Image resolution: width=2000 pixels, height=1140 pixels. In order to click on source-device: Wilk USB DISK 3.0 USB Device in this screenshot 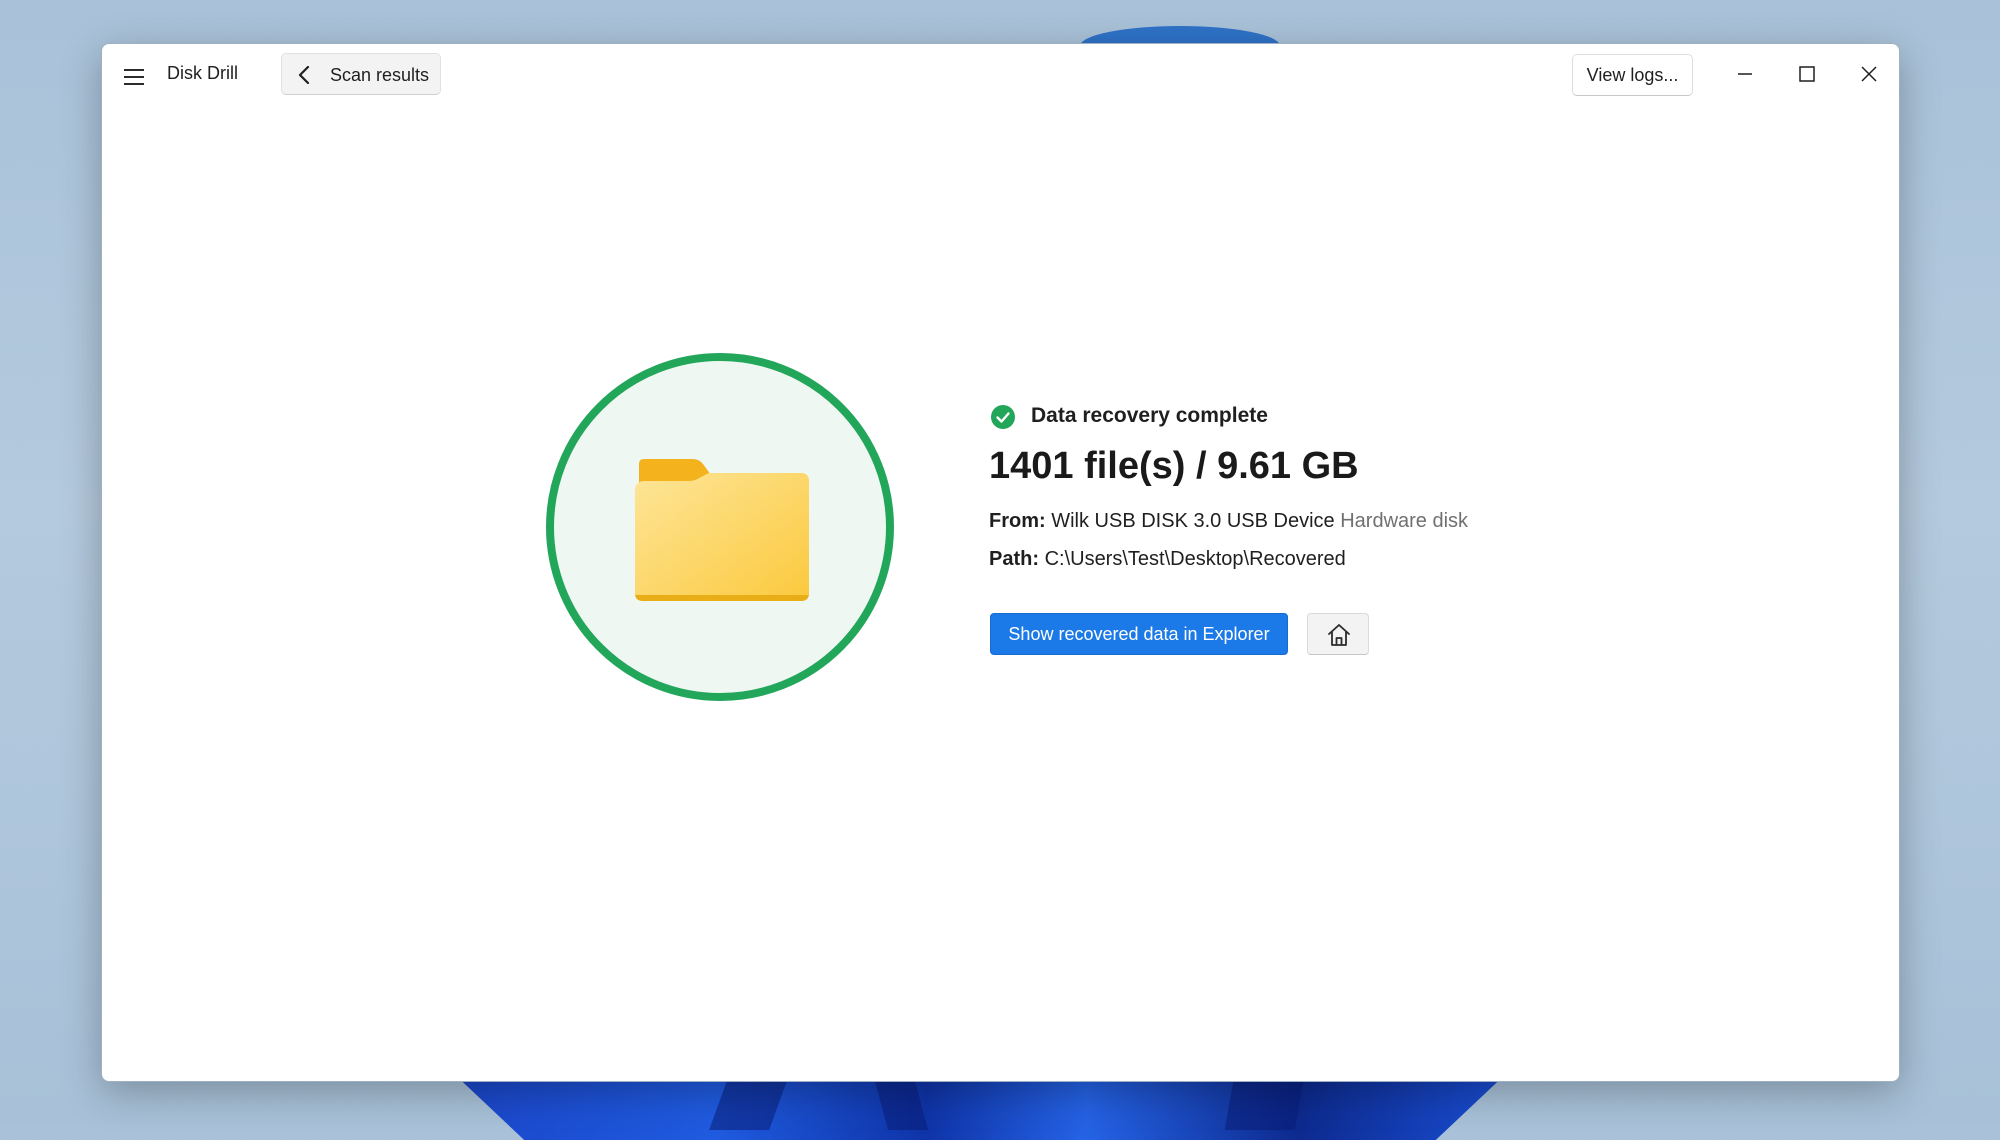, I will do `click(1193, 521)`.